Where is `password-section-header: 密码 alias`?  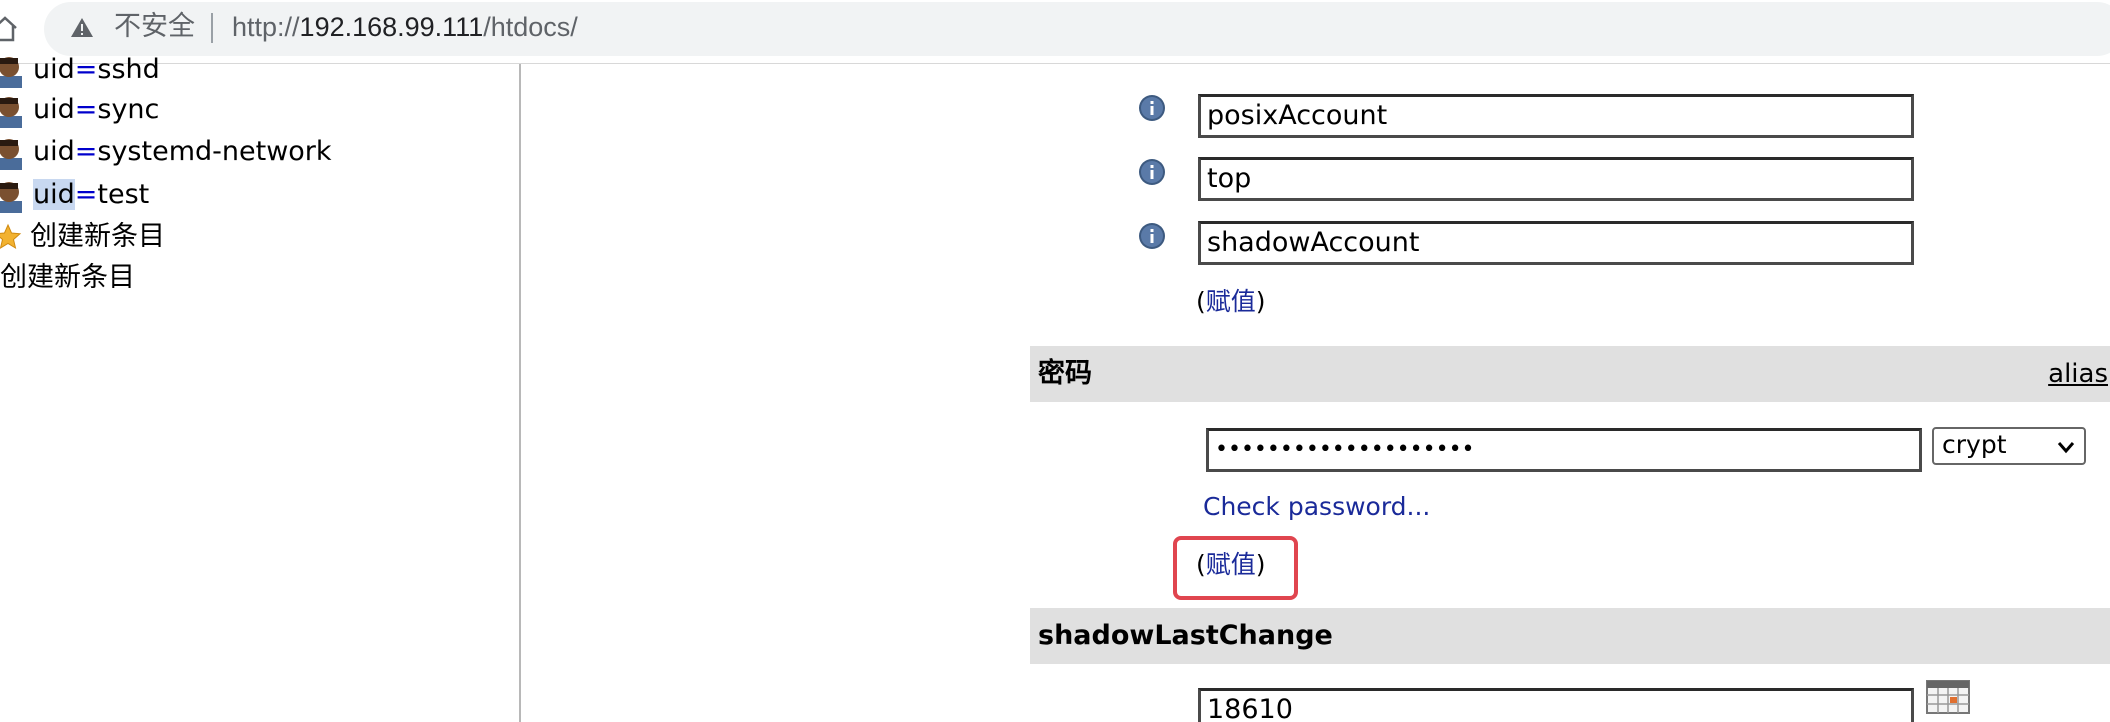 password-section-header: 密码 alias is located at coordinates (1570, 374).